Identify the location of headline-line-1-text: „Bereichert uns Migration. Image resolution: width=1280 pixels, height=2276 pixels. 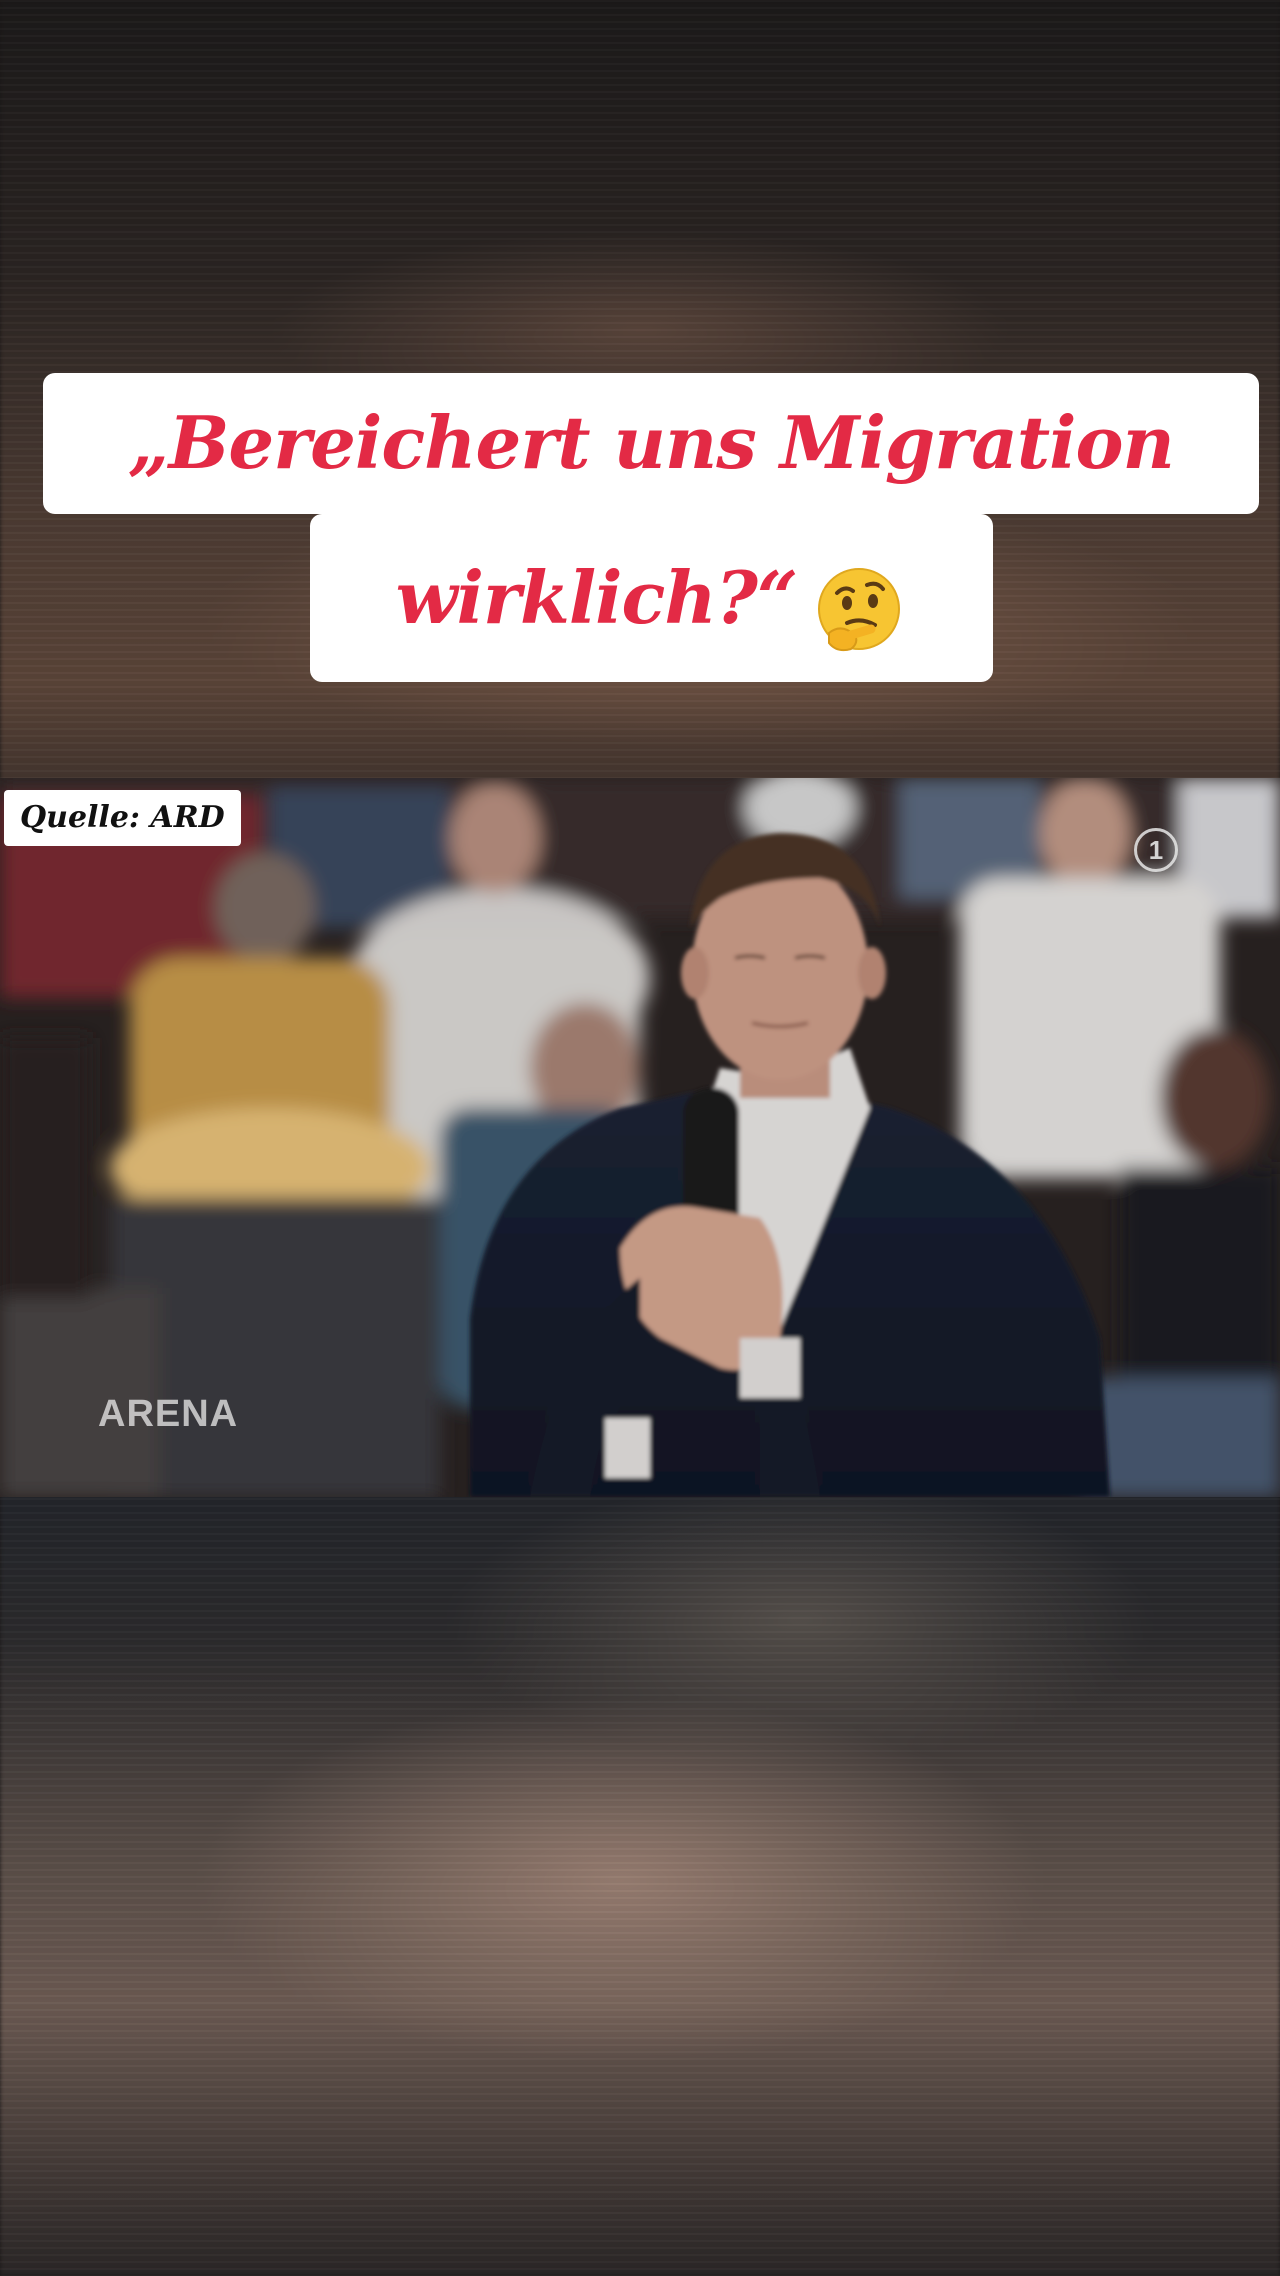
(651, 442).